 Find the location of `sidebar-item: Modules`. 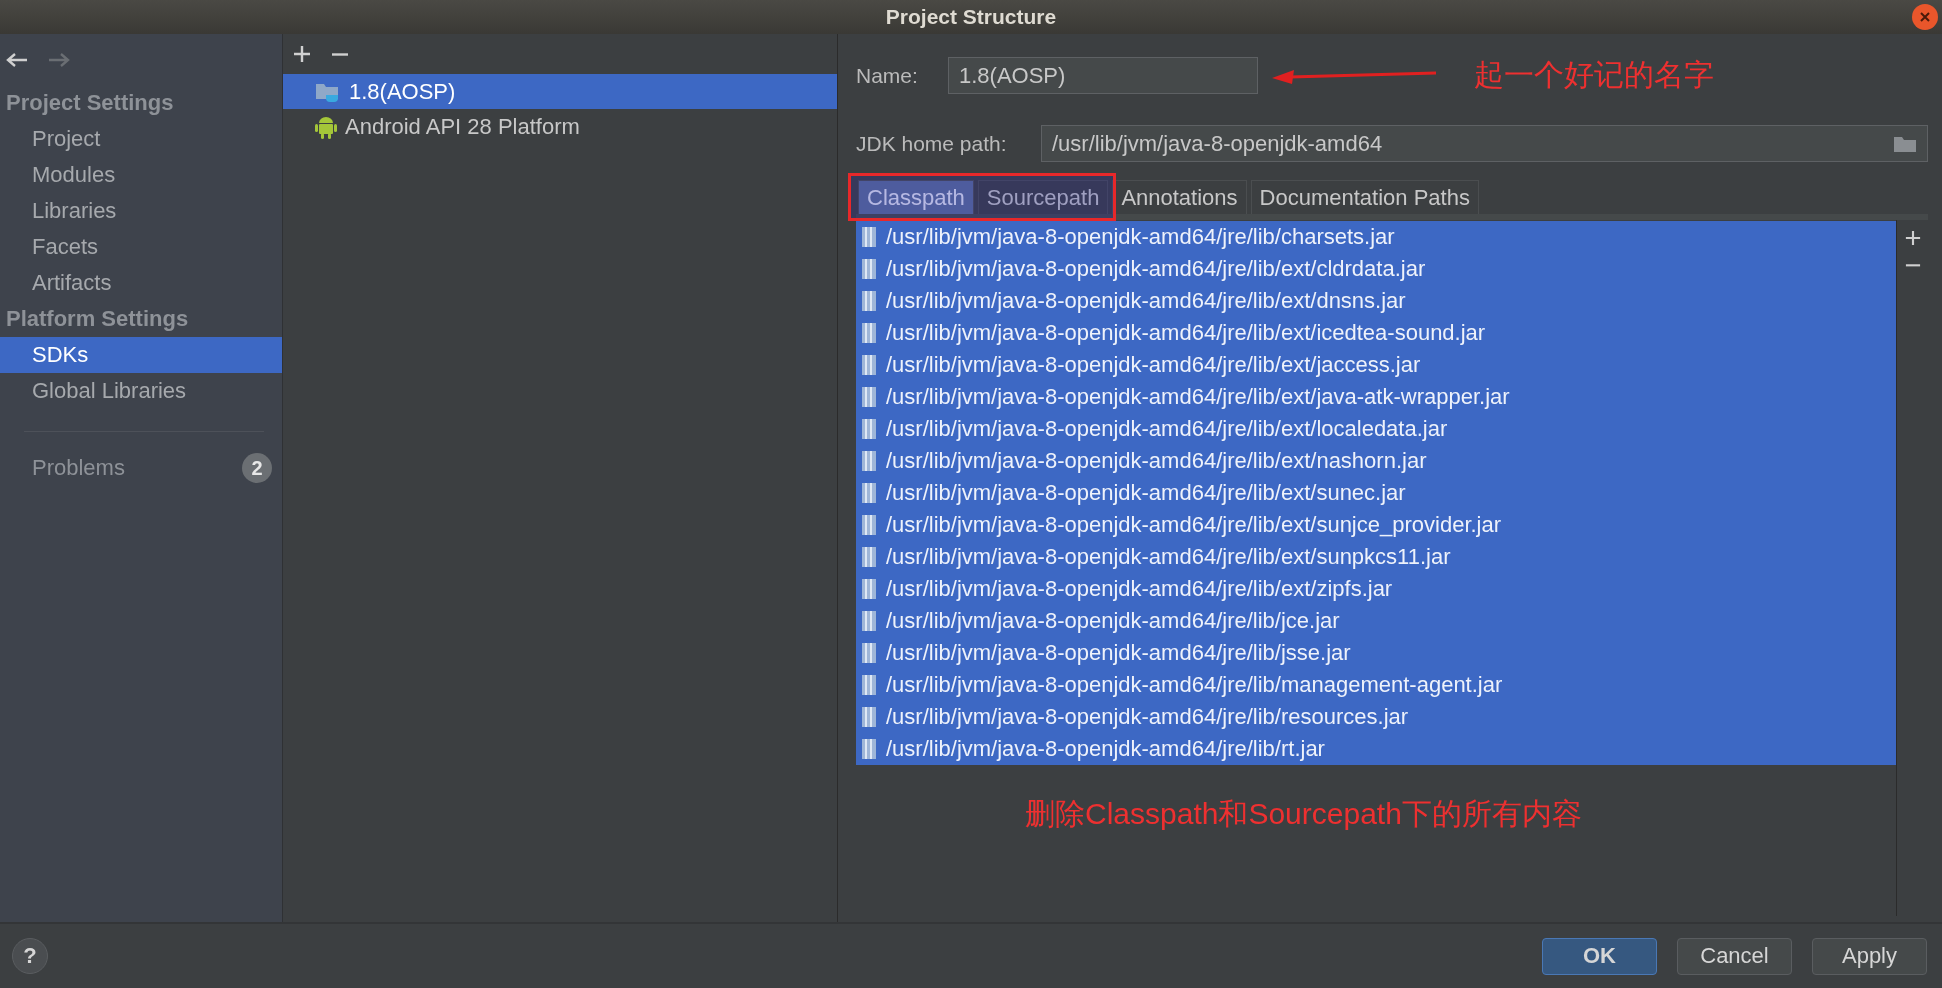

sidebar-item: Modules is located at coordinates (141, 175).